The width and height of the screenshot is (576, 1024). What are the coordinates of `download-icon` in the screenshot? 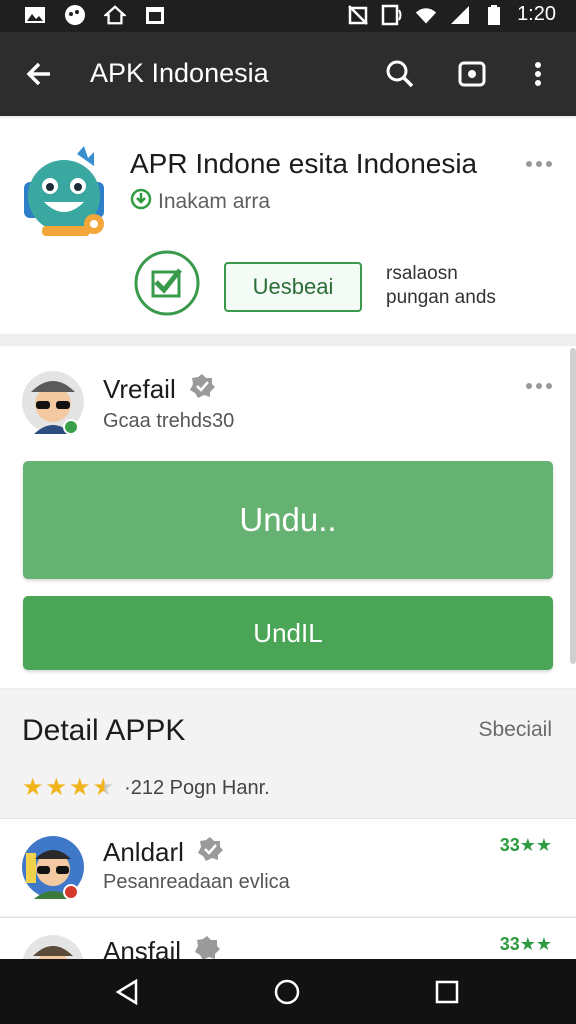 It's located at (141, 202).